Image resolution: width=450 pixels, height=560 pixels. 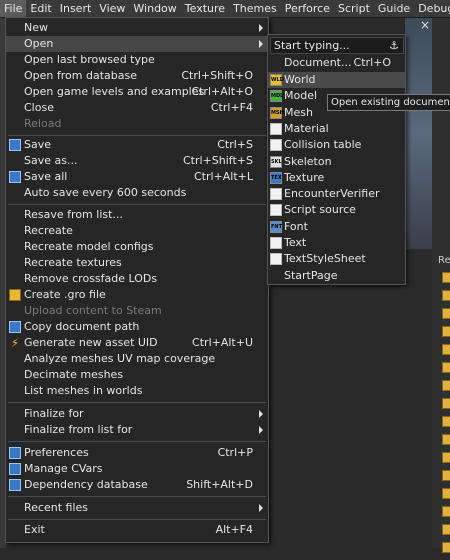 What do you see at coordinates (137, 414) in the screenshot?
I see `menu-item-finalize-for: Finalize for` at bounding box center [137, 414].